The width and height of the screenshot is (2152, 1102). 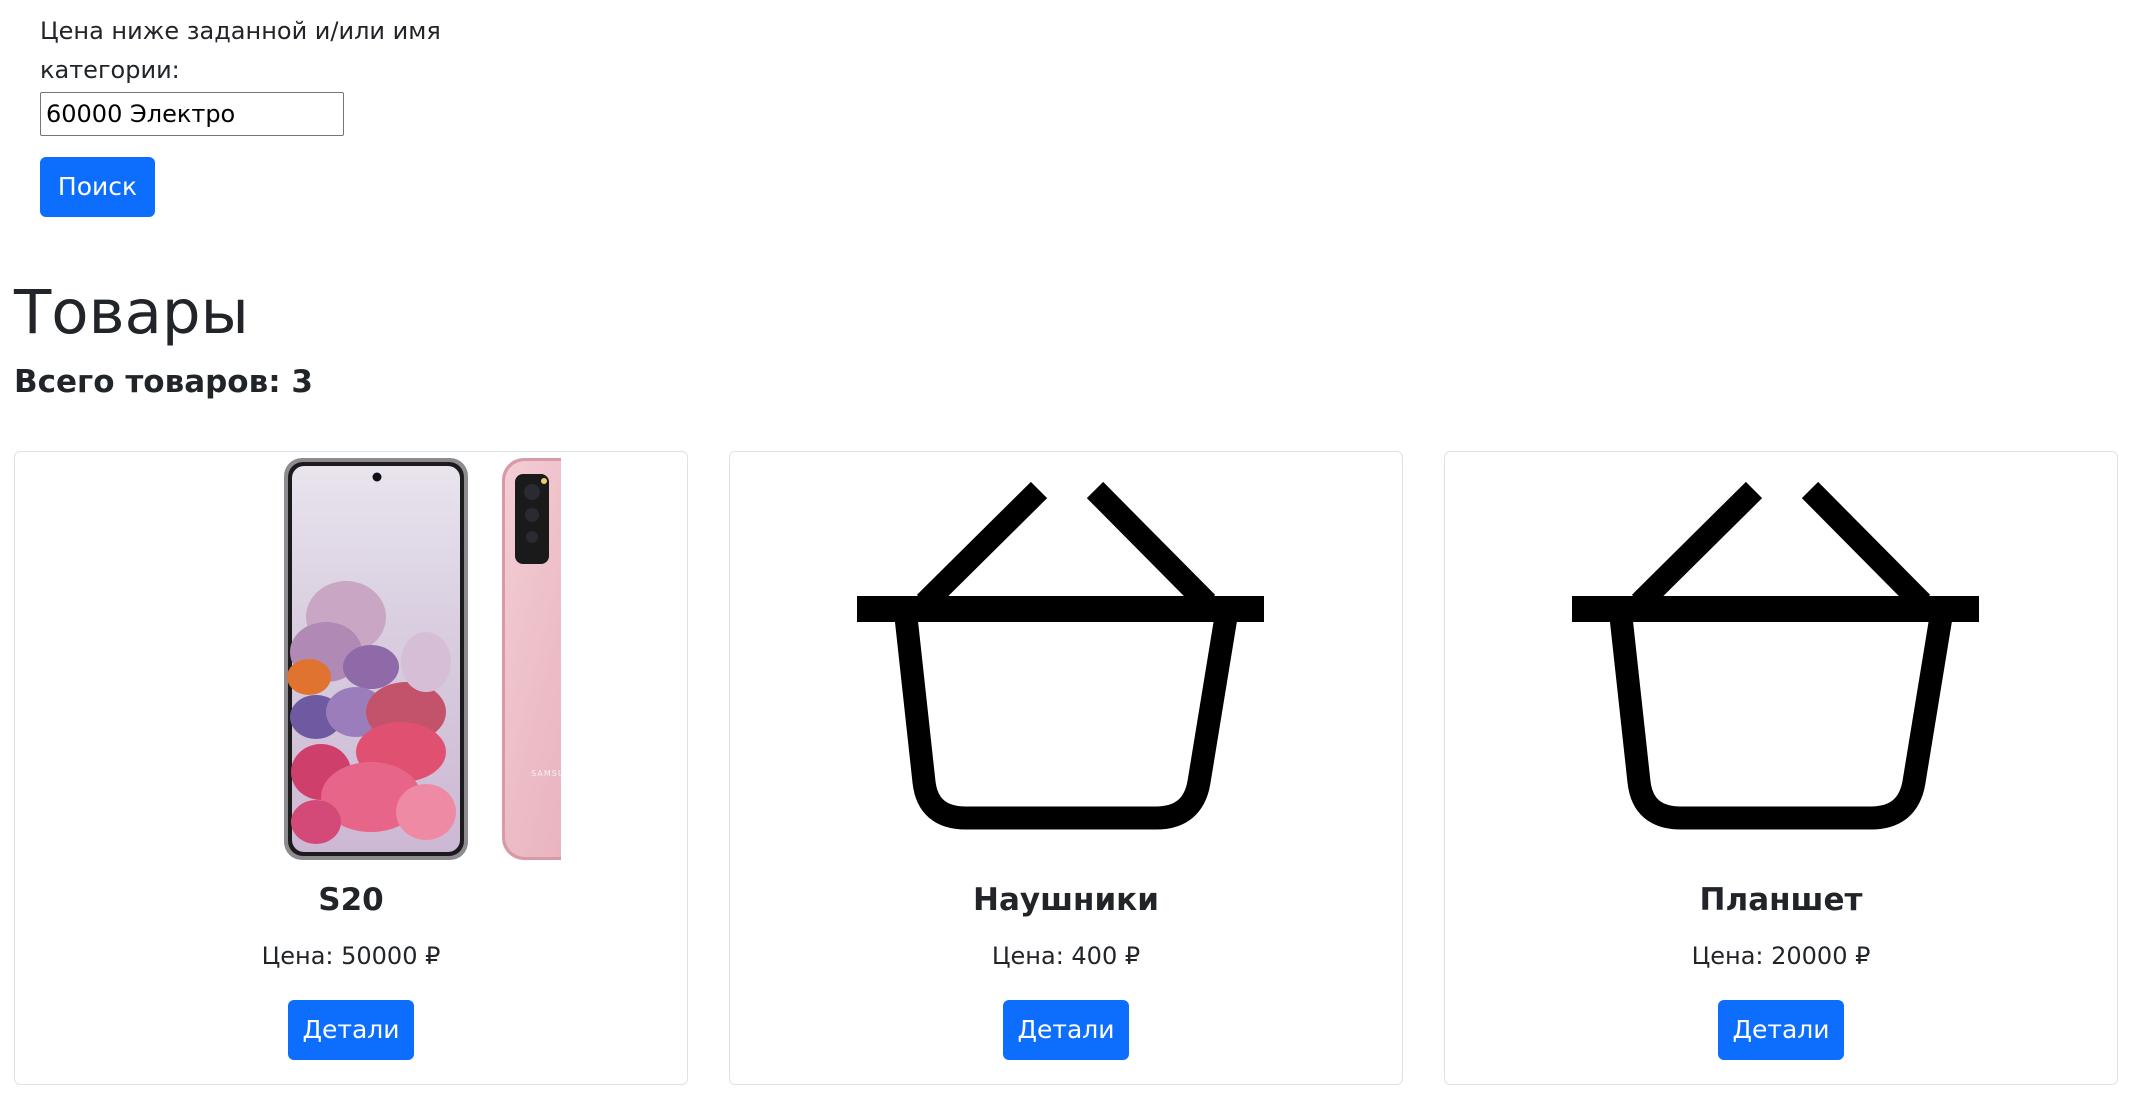 What do you see at coordinates (240, 50) in the screenshot?
I see `search-label: Цена ниже заданной и/или имя категории:` at bounding box center [240, 50].